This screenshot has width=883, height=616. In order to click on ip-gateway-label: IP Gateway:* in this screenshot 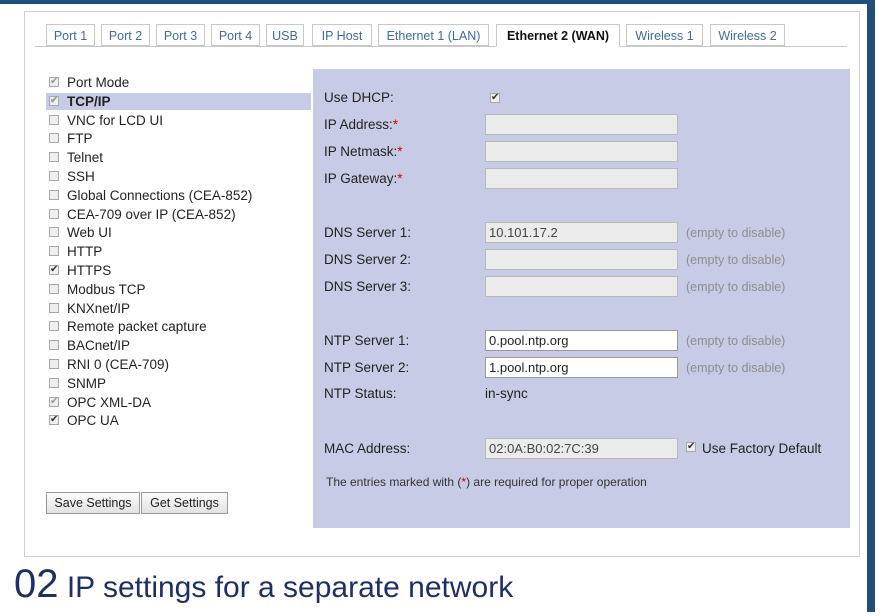, I will do `click(363, 178)`.